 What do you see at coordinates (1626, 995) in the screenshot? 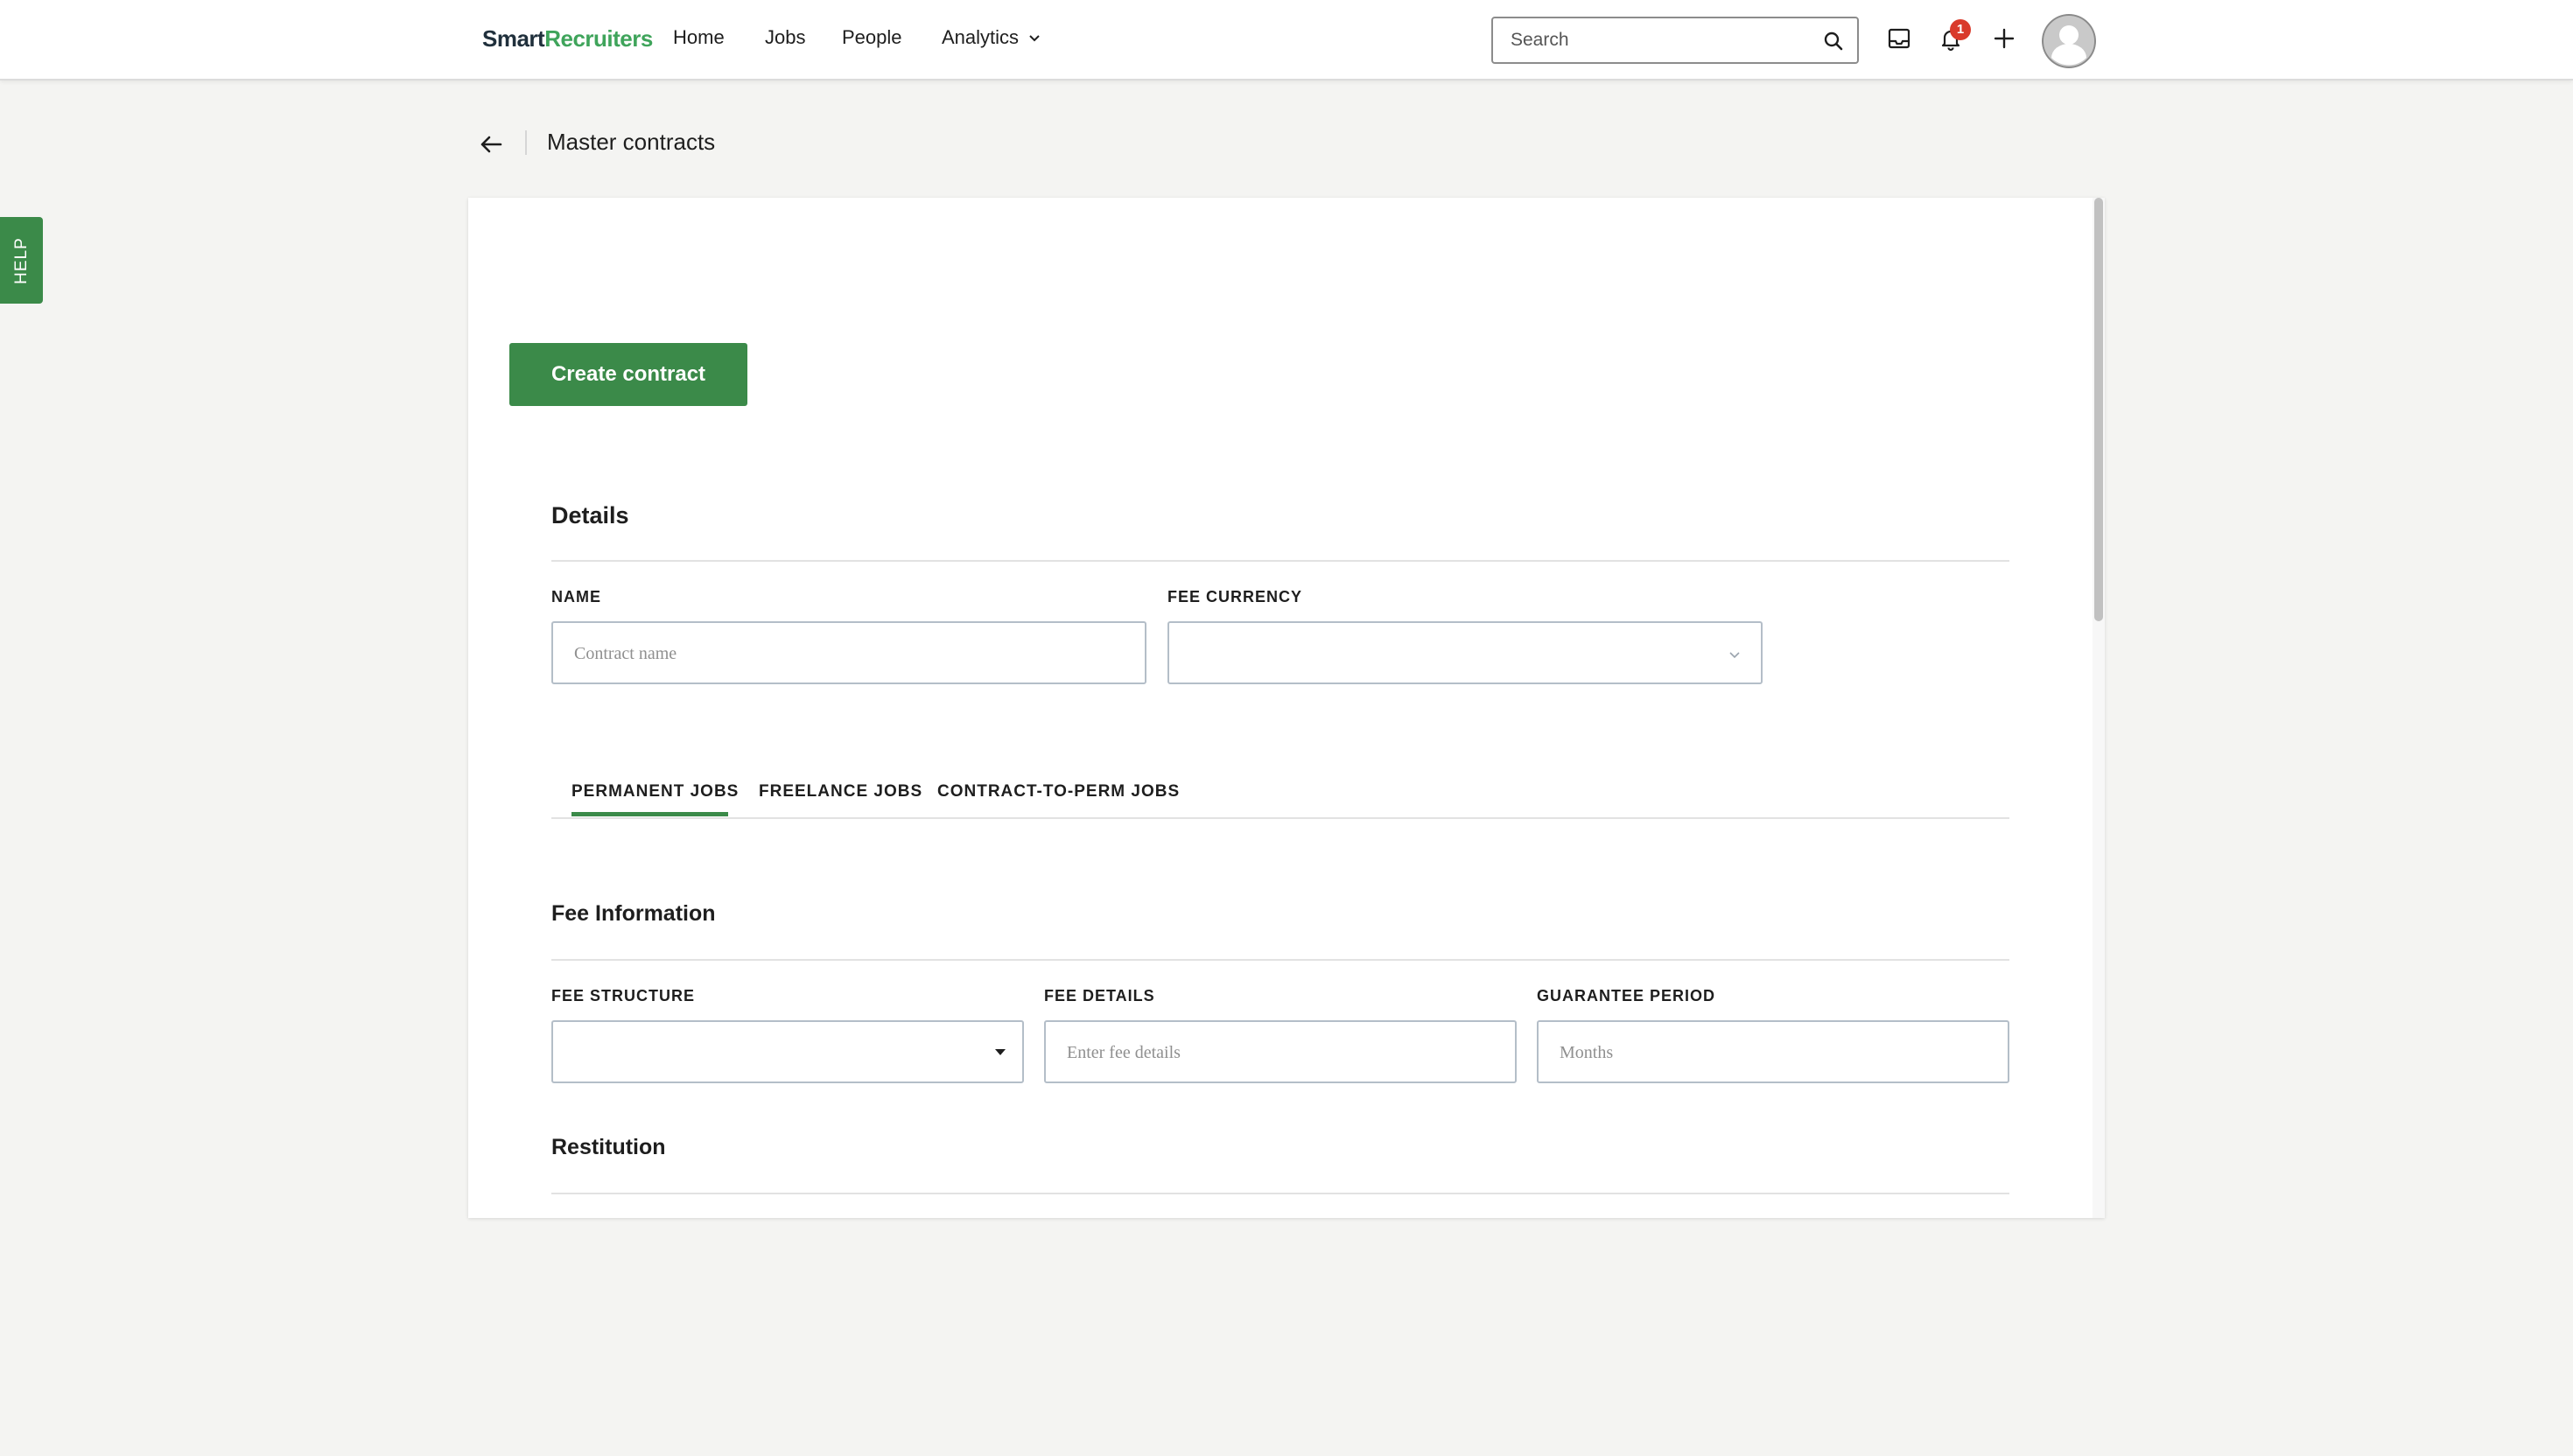
I see `guarantee-period-label: GUARANTEE PERIOD` at bounding box center [1626, 995].